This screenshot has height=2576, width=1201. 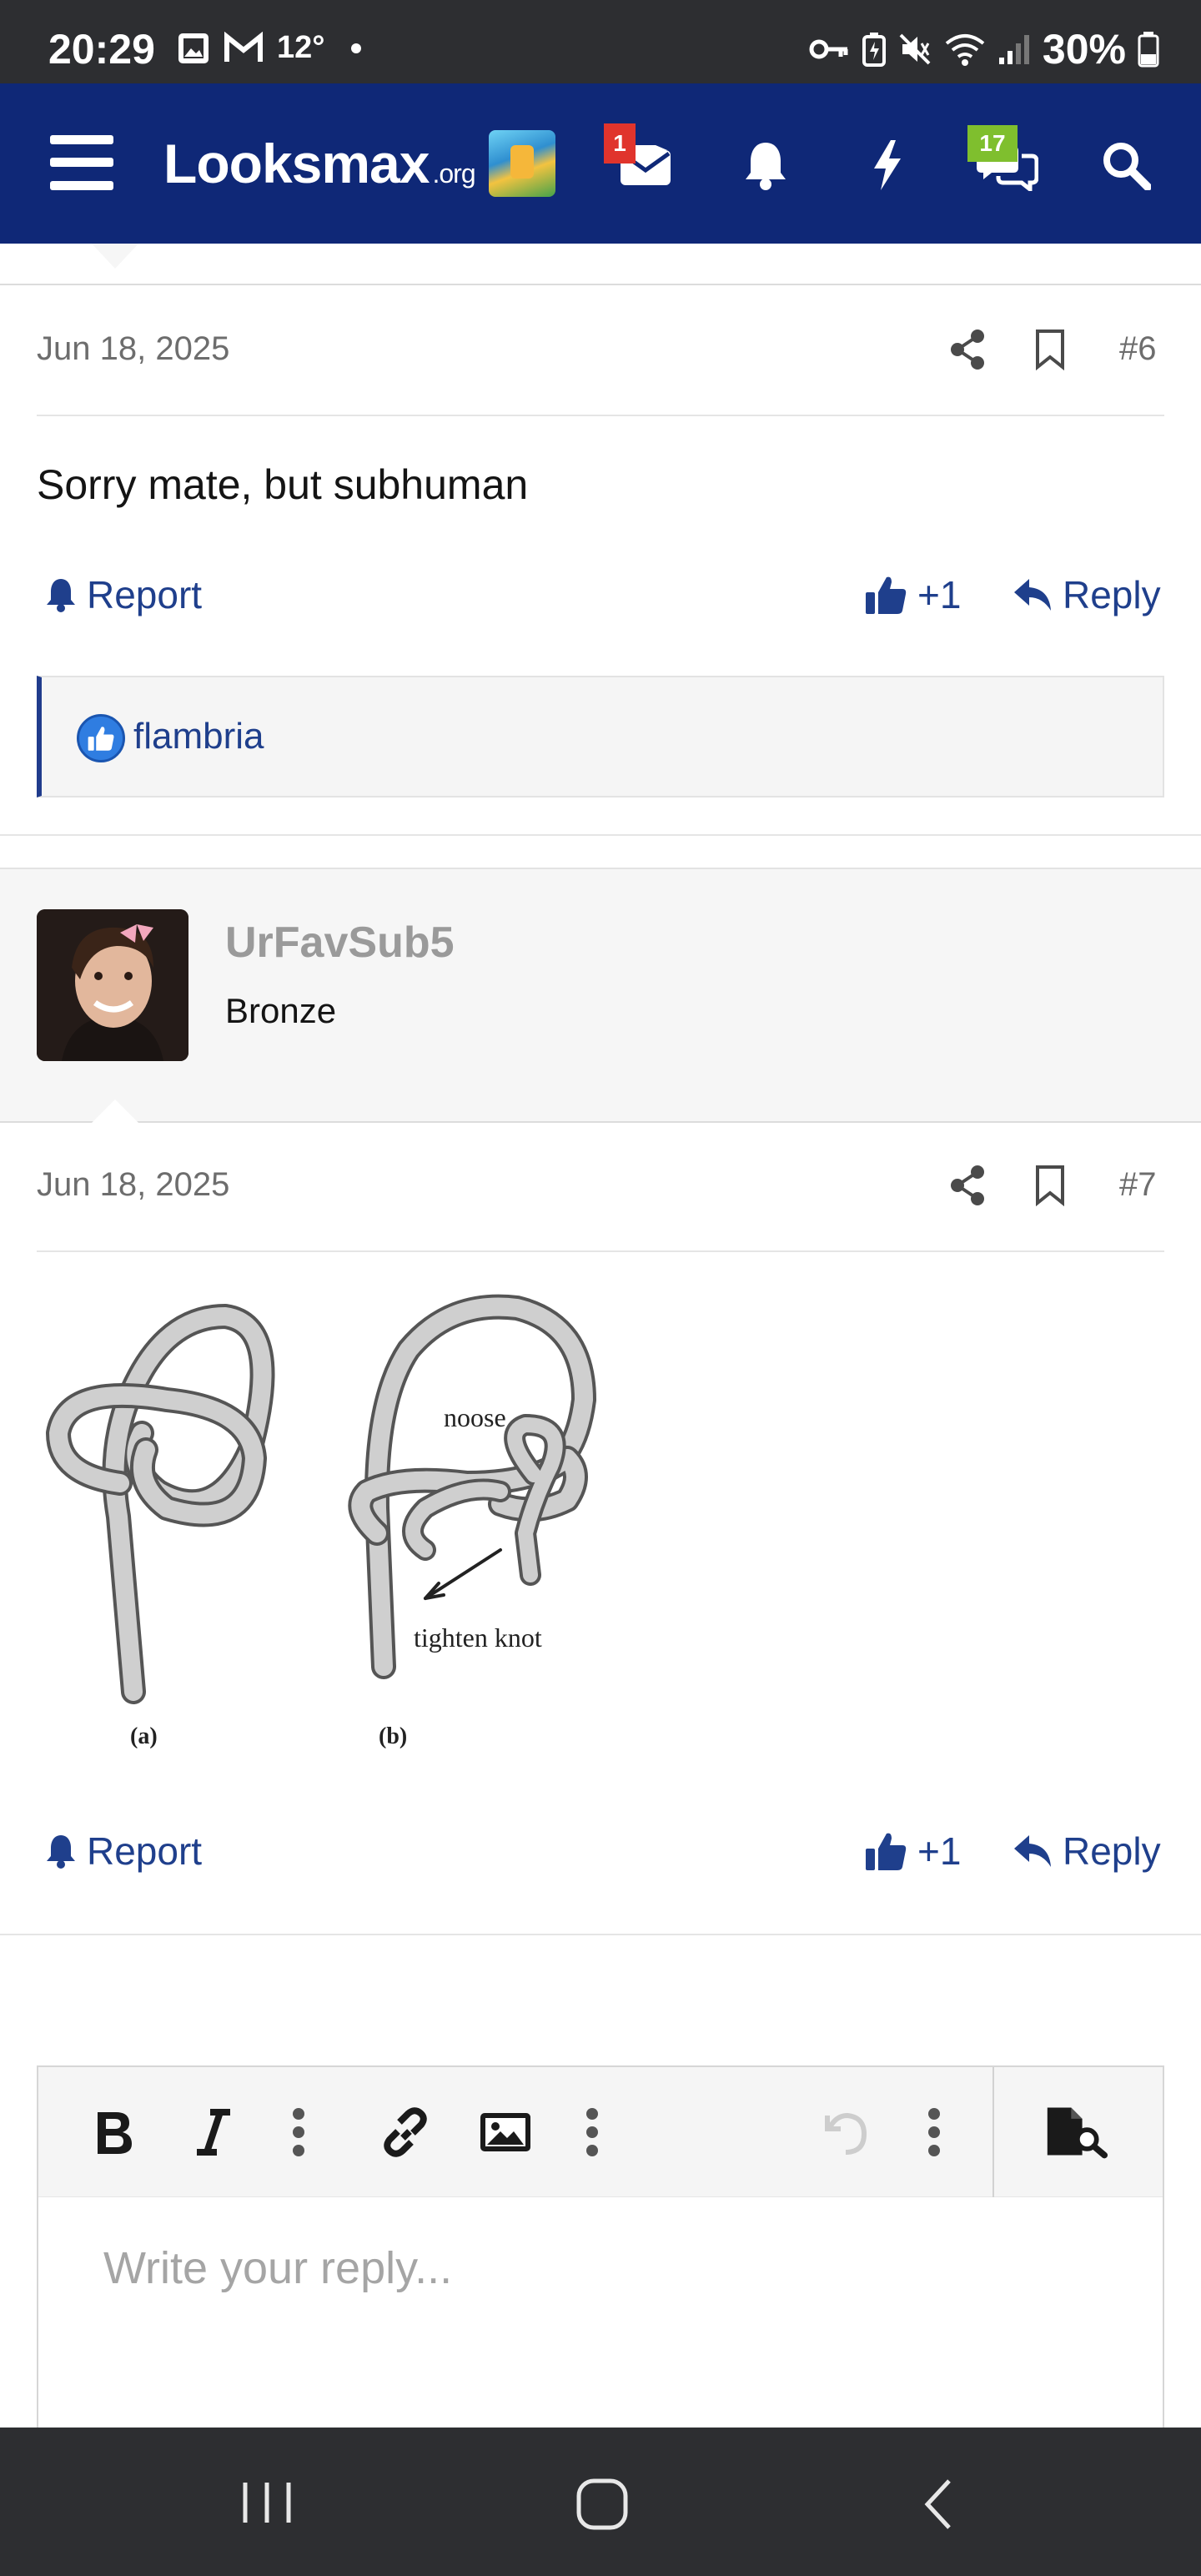 What do you see at coordinates (1014, 49) in the screenshot?
I see `signal-icon` at bounding box center [1014, 49].